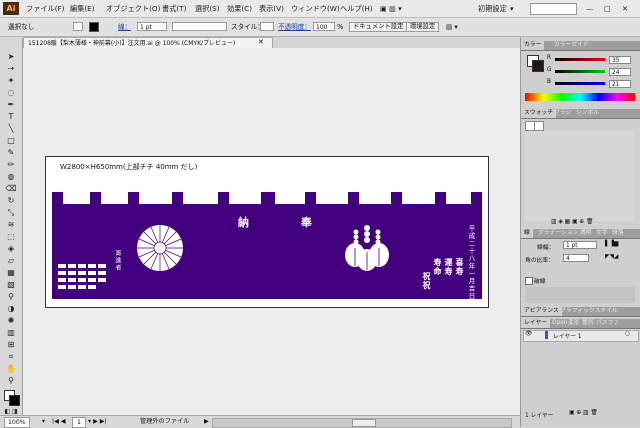 This screenshot has width=640, height=428. Describe the element at coordinates (423, 27) in the screenshot. I see `preferences-button: 環境設定` at that location.